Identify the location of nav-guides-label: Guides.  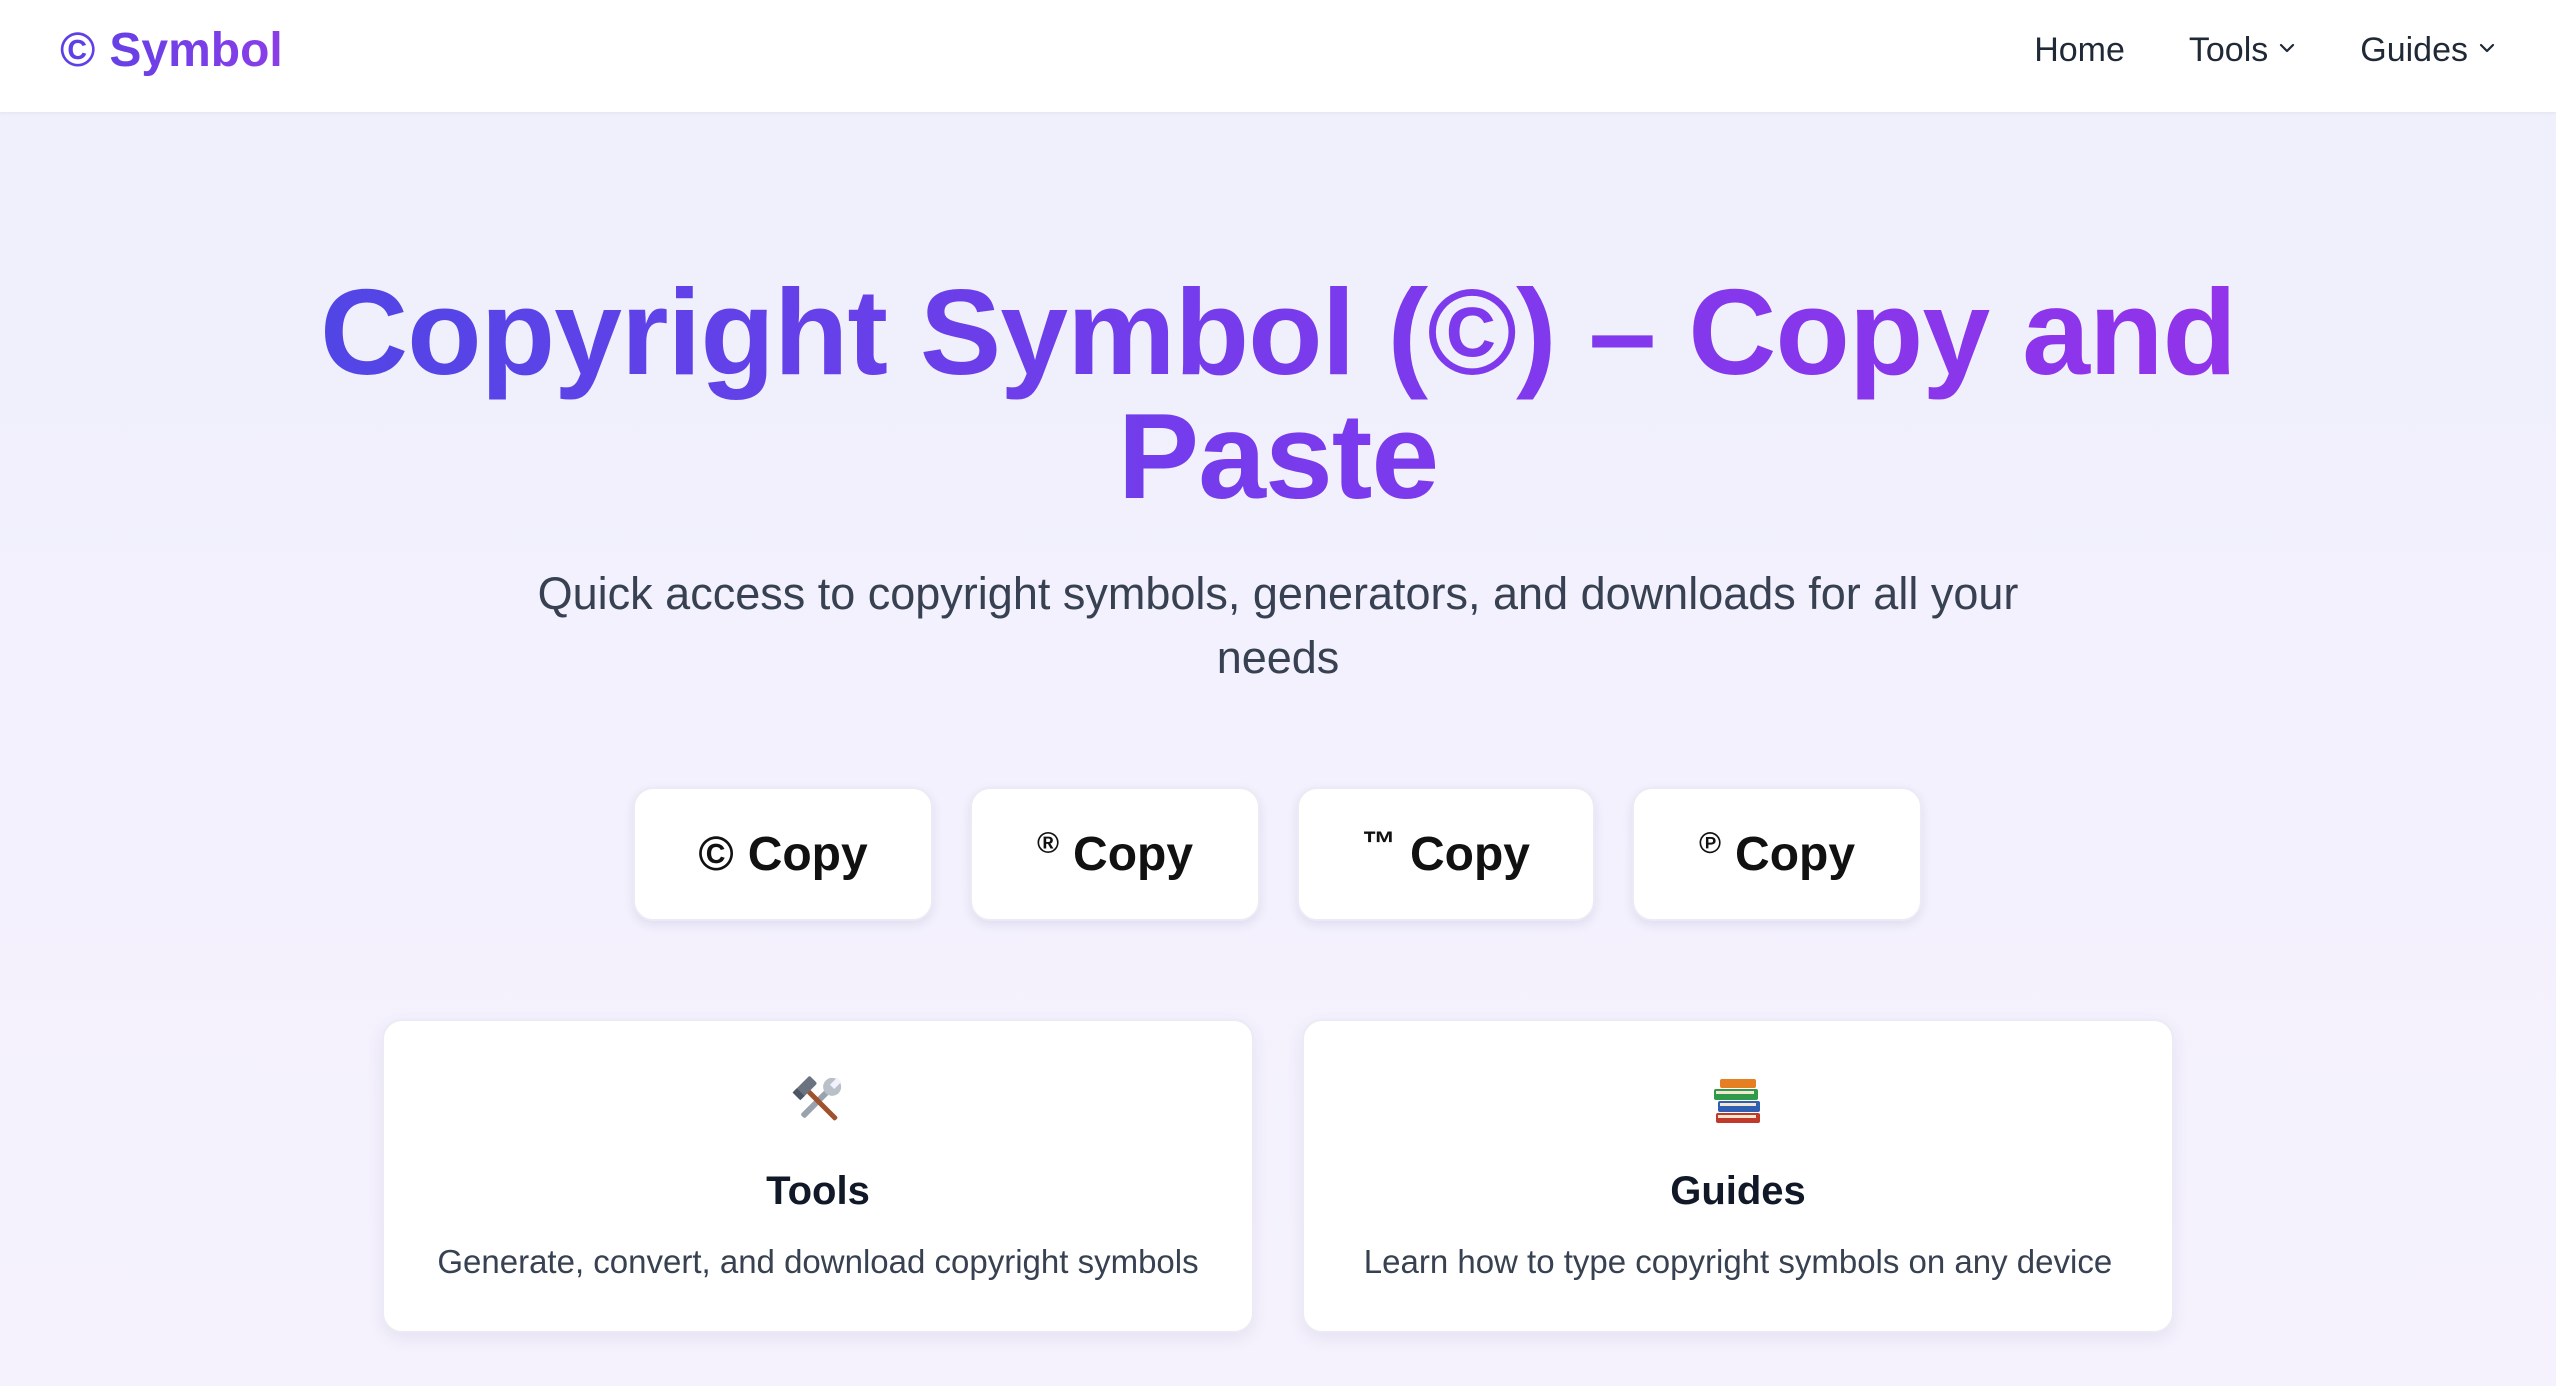
(2414, 49).